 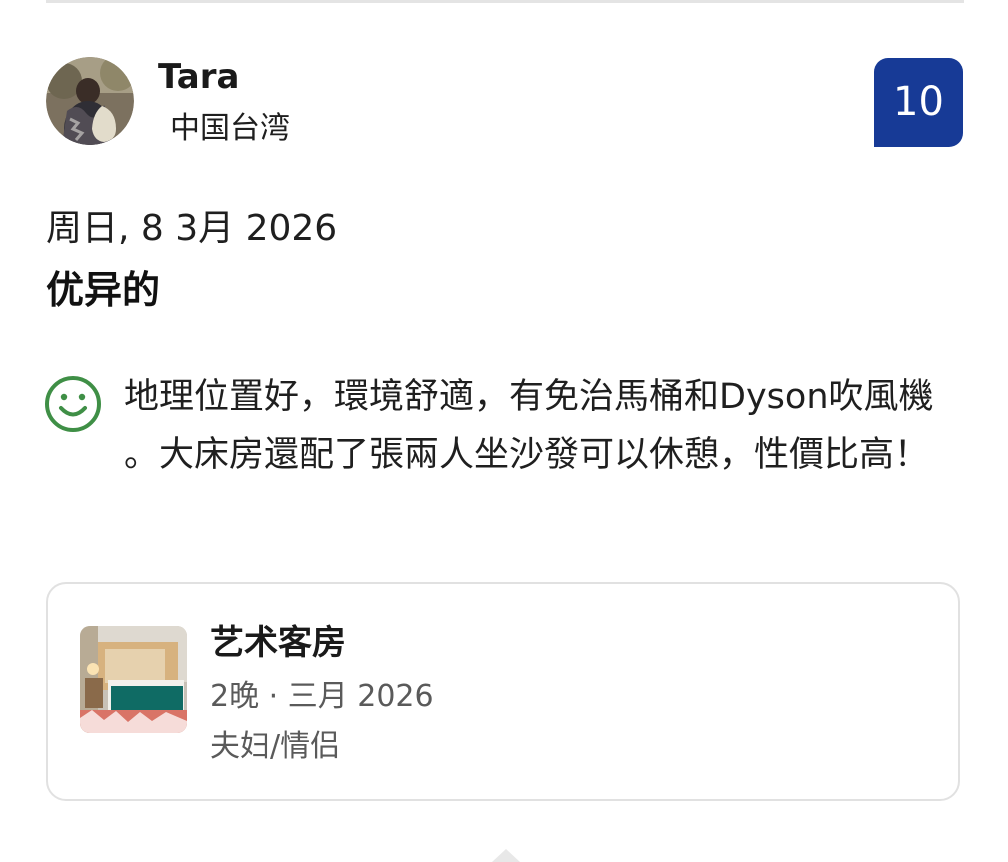 What do you see at coordinates (192, 228) in the screenshot?
I see `review-date: 周日, 8 3月 2026` at bounding box center [192, 228].